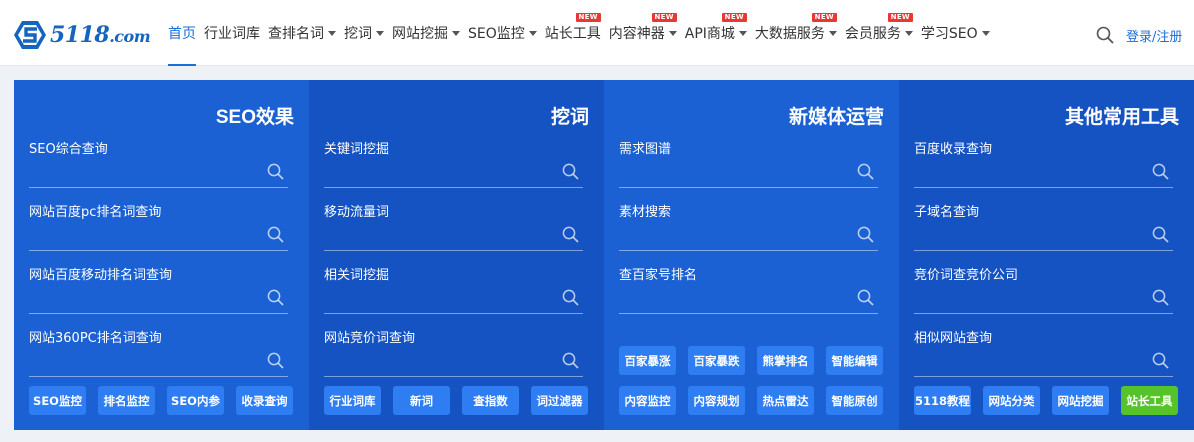 The image size is (1194, 442). Describe the element at coordinates (955, 33) in the screenshot. I see `nav-item: 学习SEO` at that location.